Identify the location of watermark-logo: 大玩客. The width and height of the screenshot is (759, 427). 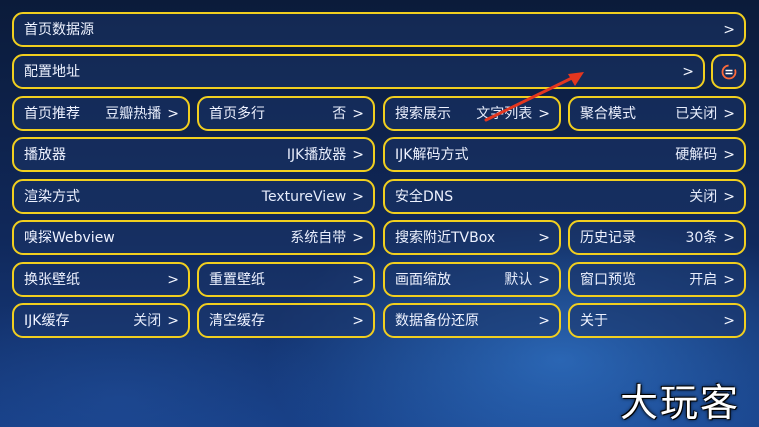
(680, 403).